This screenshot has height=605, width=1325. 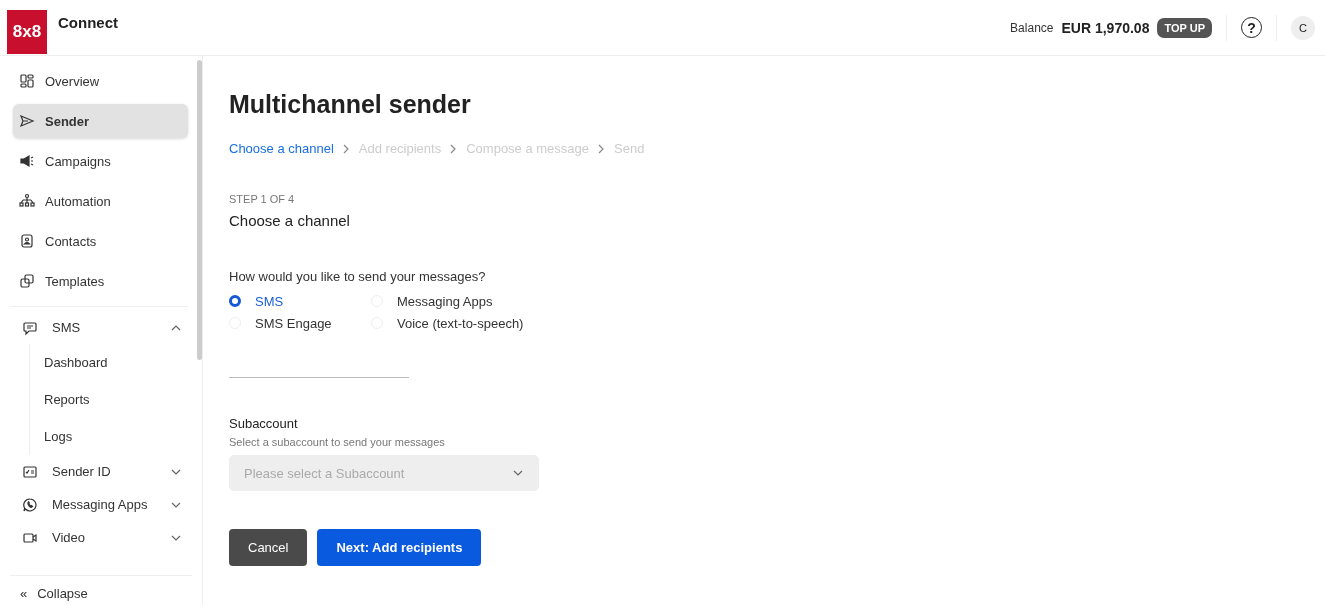 What do you see at coordinates (88, 22) in the screenshot?
I see `app-name: Connect` at bounding box center [88, 22].